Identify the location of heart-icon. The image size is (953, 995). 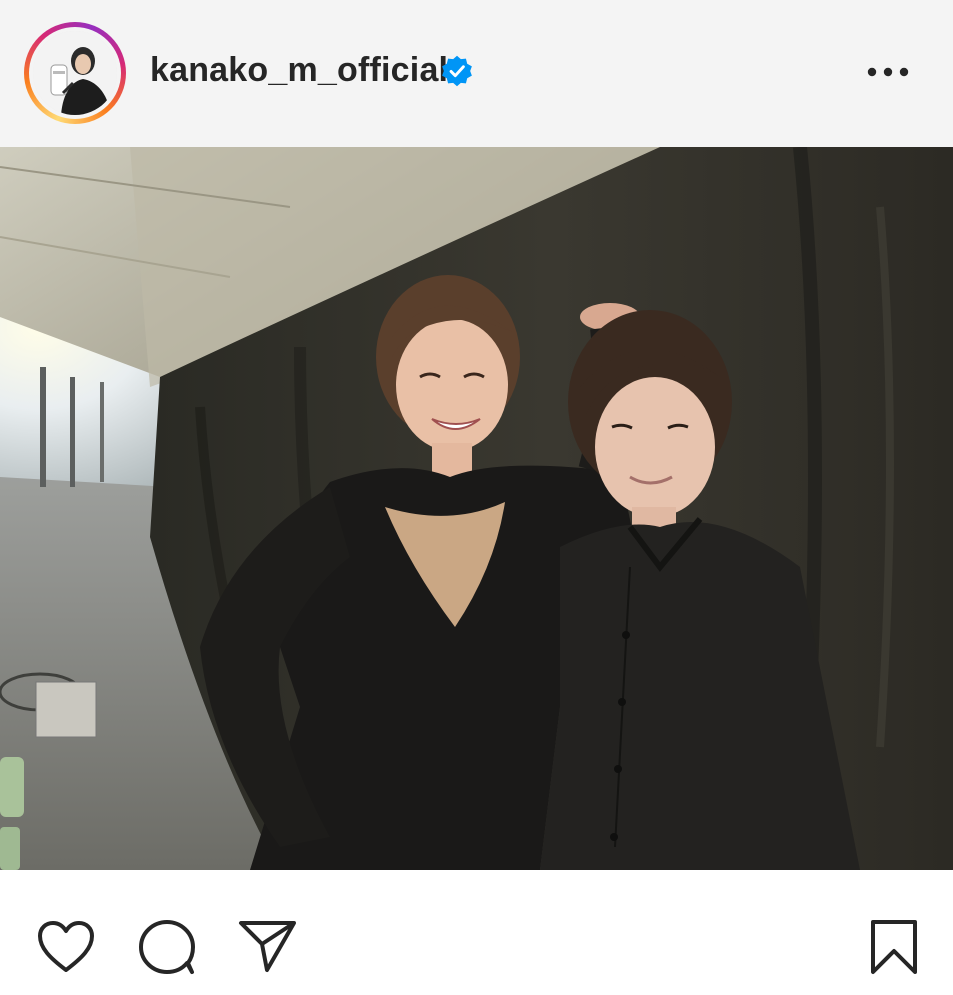
(66, 946).